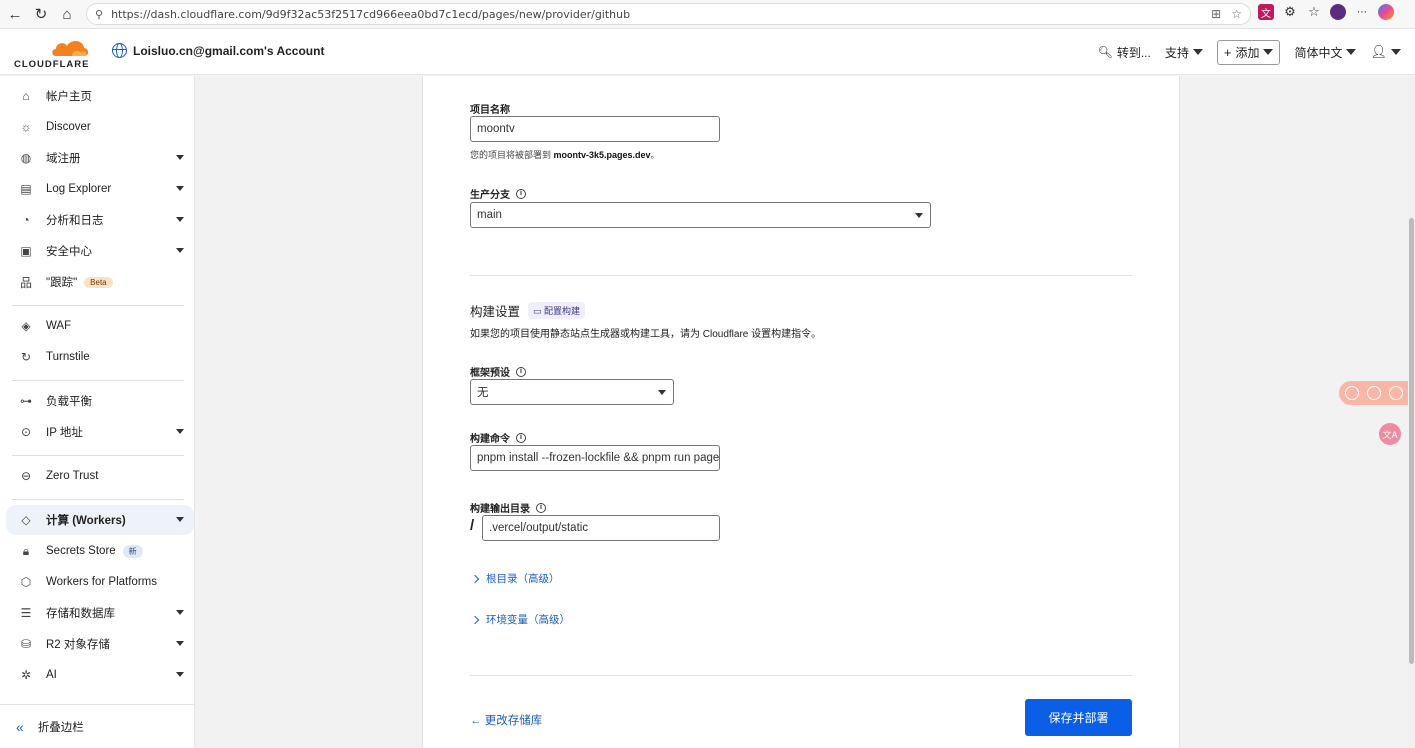 The height and width of the screenshot is (748, 1415). I want to click on add-menu-button: + 添加, so click(1248, 52).